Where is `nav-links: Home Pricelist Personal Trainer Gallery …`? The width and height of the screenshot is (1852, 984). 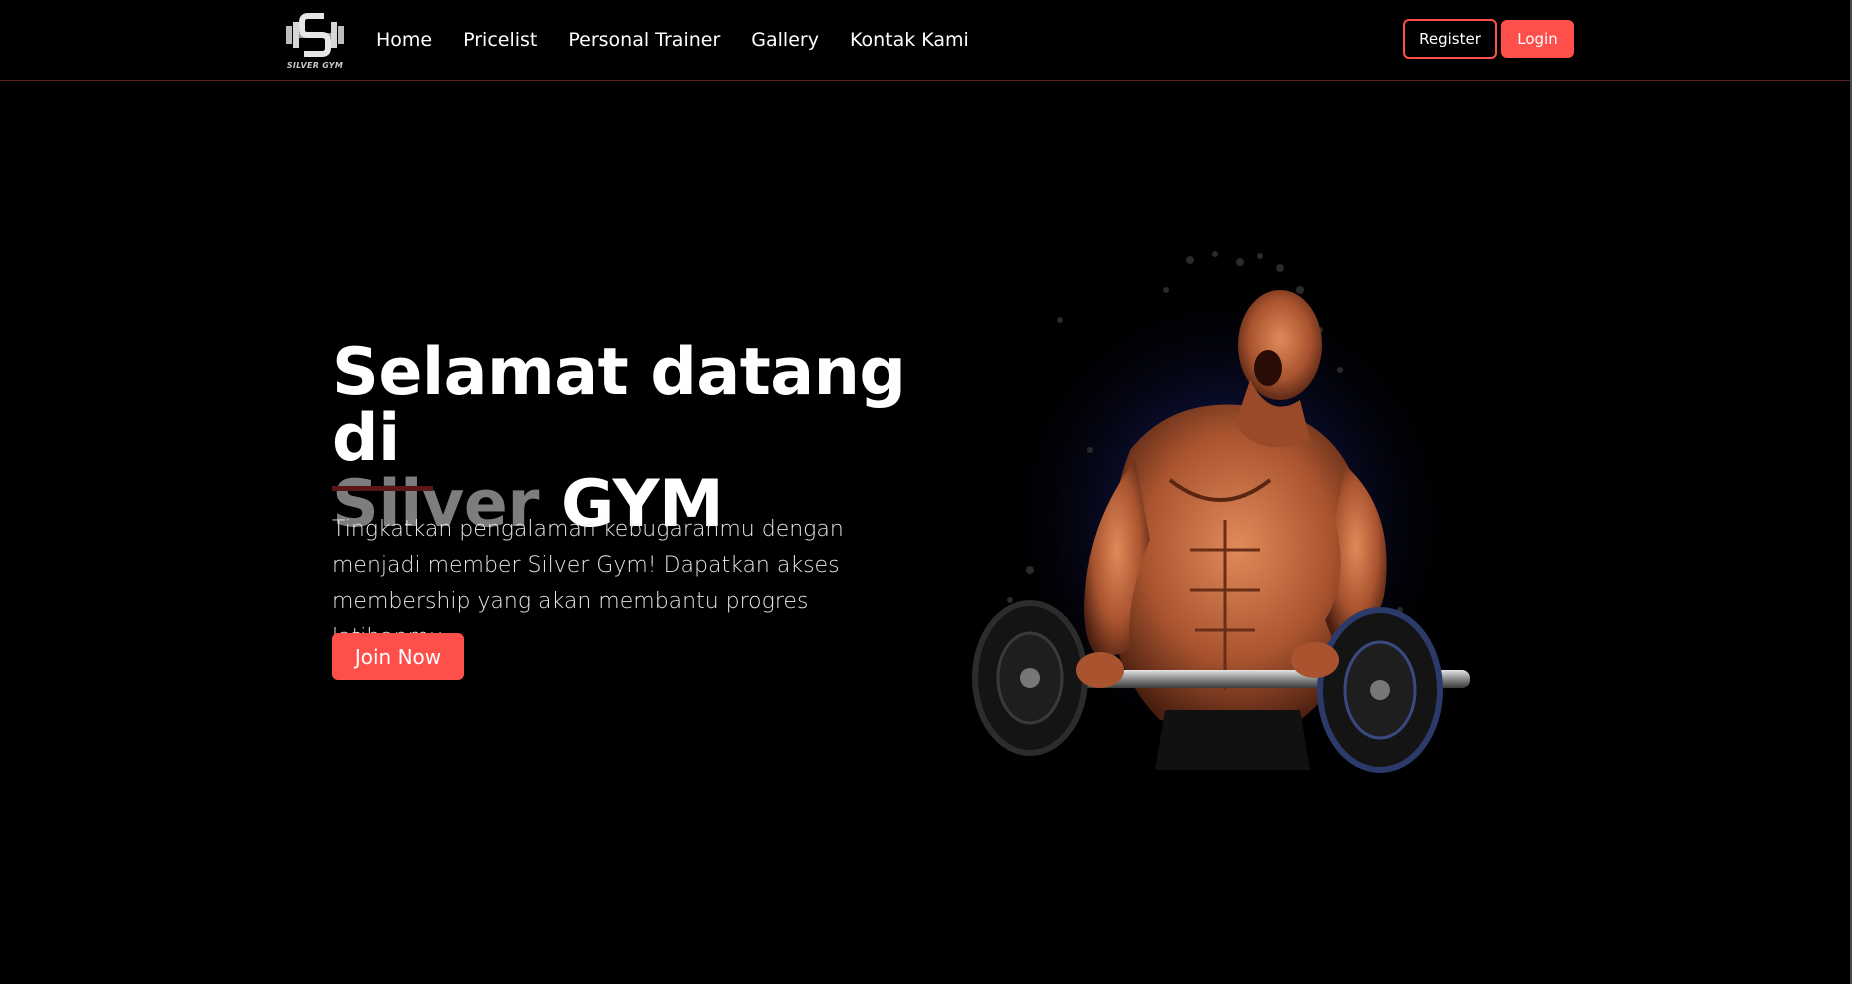 nav-links: Home Pricelist Personal Trainer Gallery … is located at coordinates (688, 40).